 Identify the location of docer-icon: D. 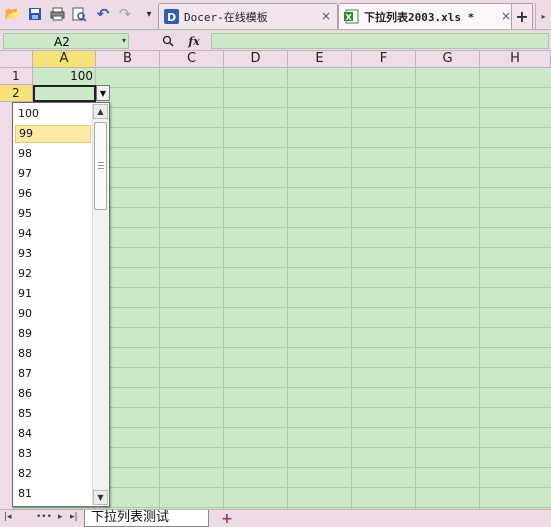
(171, 17).